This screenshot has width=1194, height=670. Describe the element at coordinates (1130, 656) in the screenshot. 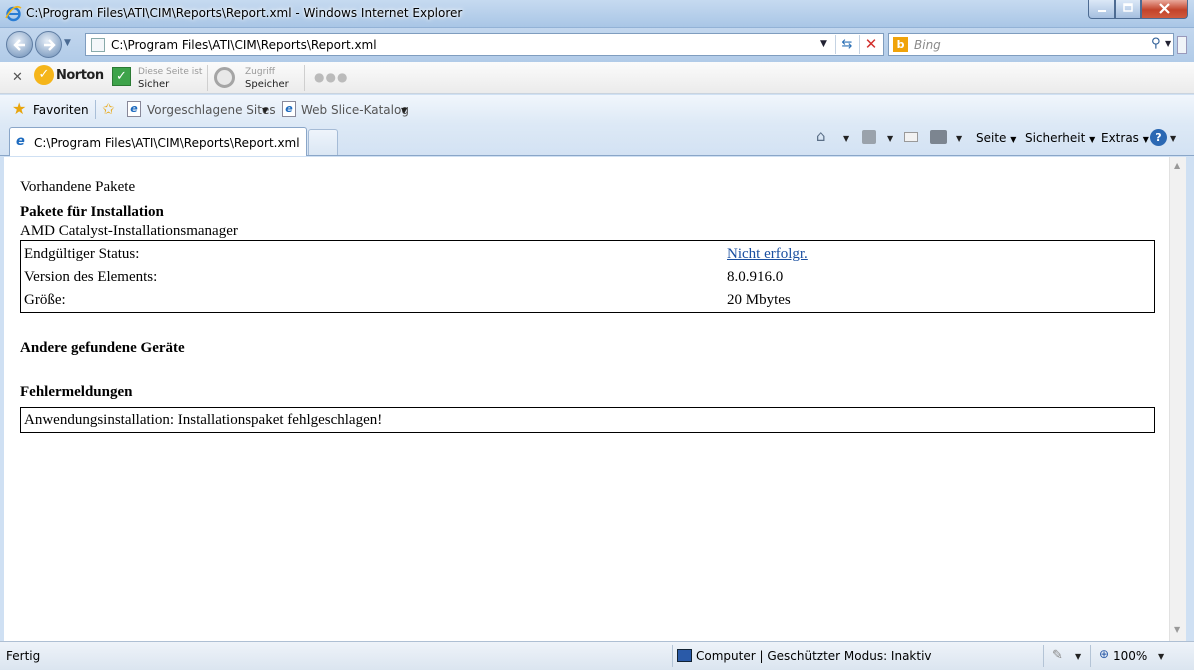

I see `zoom-level: 100%` at that location.